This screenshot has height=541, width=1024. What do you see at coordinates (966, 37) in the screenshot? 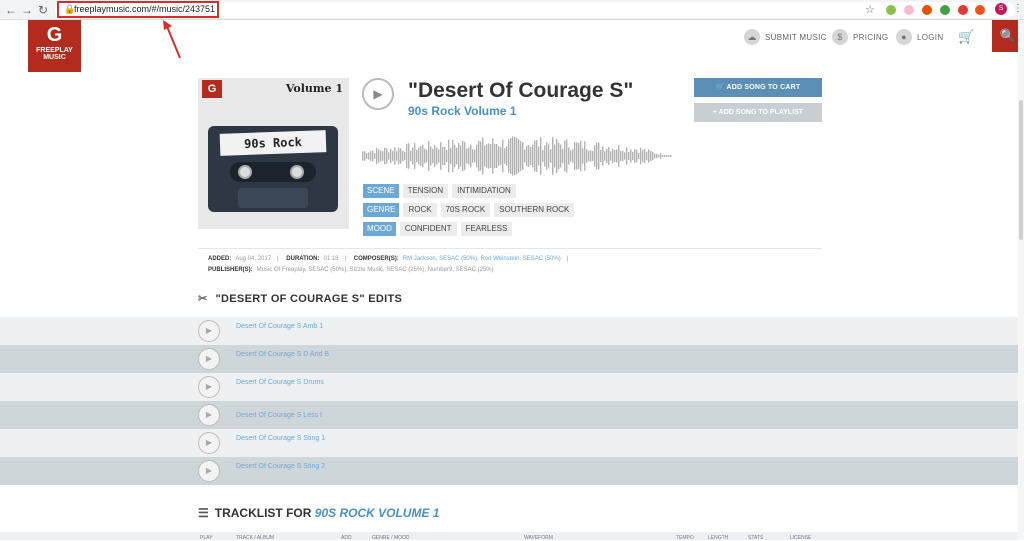
I see `cart-icon: 🛒` at bounding box center [966, 37].